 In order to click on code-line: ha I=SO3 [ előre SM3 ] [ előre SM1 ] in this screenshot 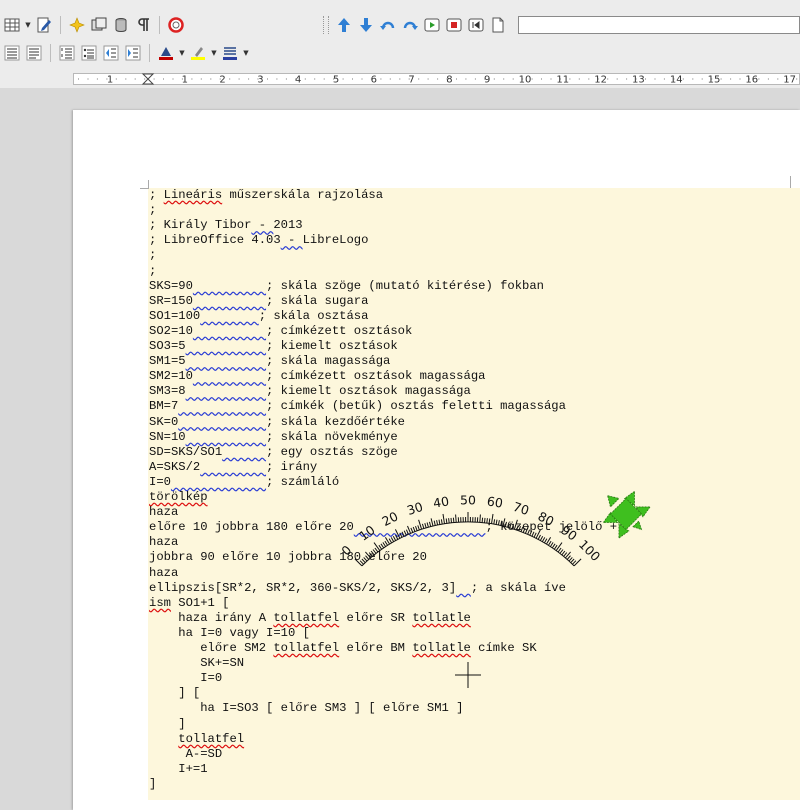, I will do `click(306, 708)`.